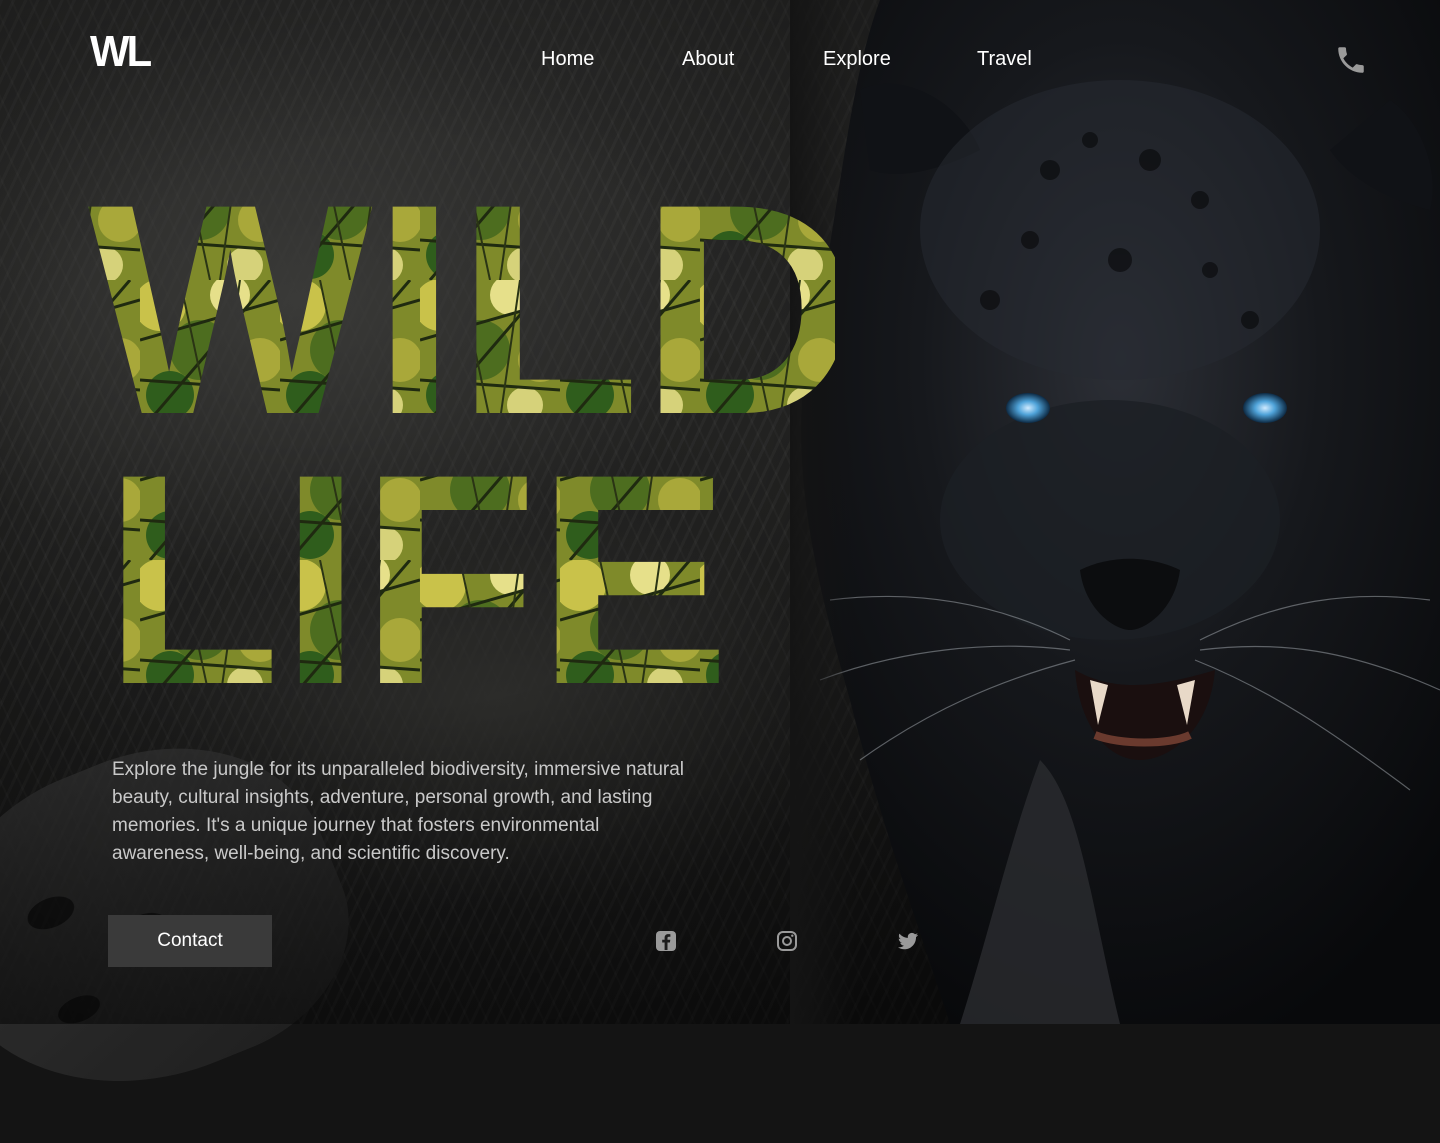 The height and width of the screenshot is (1143, 1440). What do you see at coordinates (857, 59) in the screenshot?
I see `nav-explore: Explore` at bounding box center [857, 59].